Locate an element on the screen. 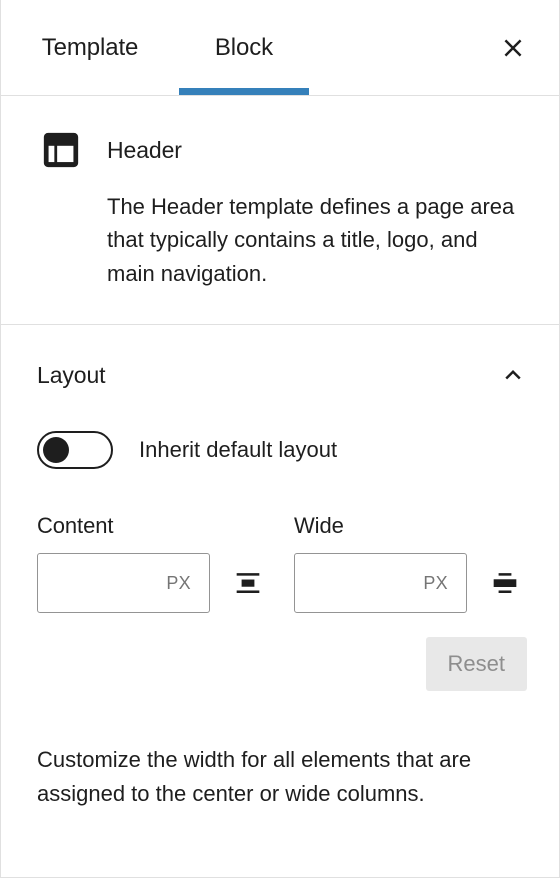 This screenshot has width=560, height=878. align-center-width-icon is located at coordinates (248, 583).